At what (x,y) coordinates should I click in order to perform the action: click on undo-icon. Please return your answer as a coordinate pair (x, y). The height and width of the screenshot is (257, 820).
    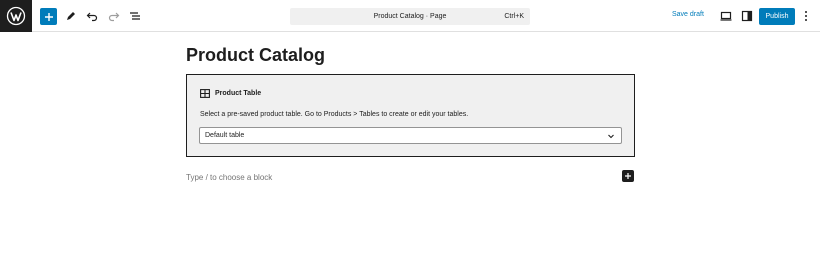
    Looking at the image, I should click on (92, 17).